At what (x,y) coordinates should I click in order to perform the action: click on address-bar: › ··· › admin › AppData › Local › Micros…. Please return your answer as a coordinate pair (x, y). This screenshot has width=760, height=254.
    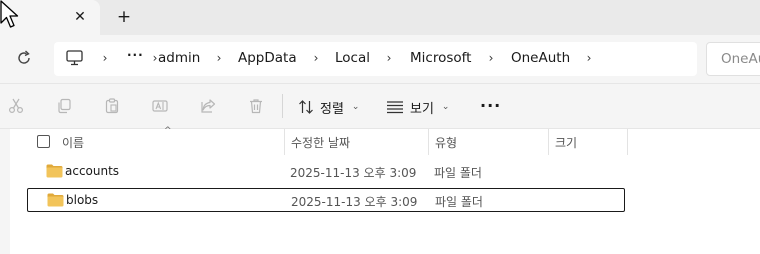
    Looking at the image, I should click on (375, 59).